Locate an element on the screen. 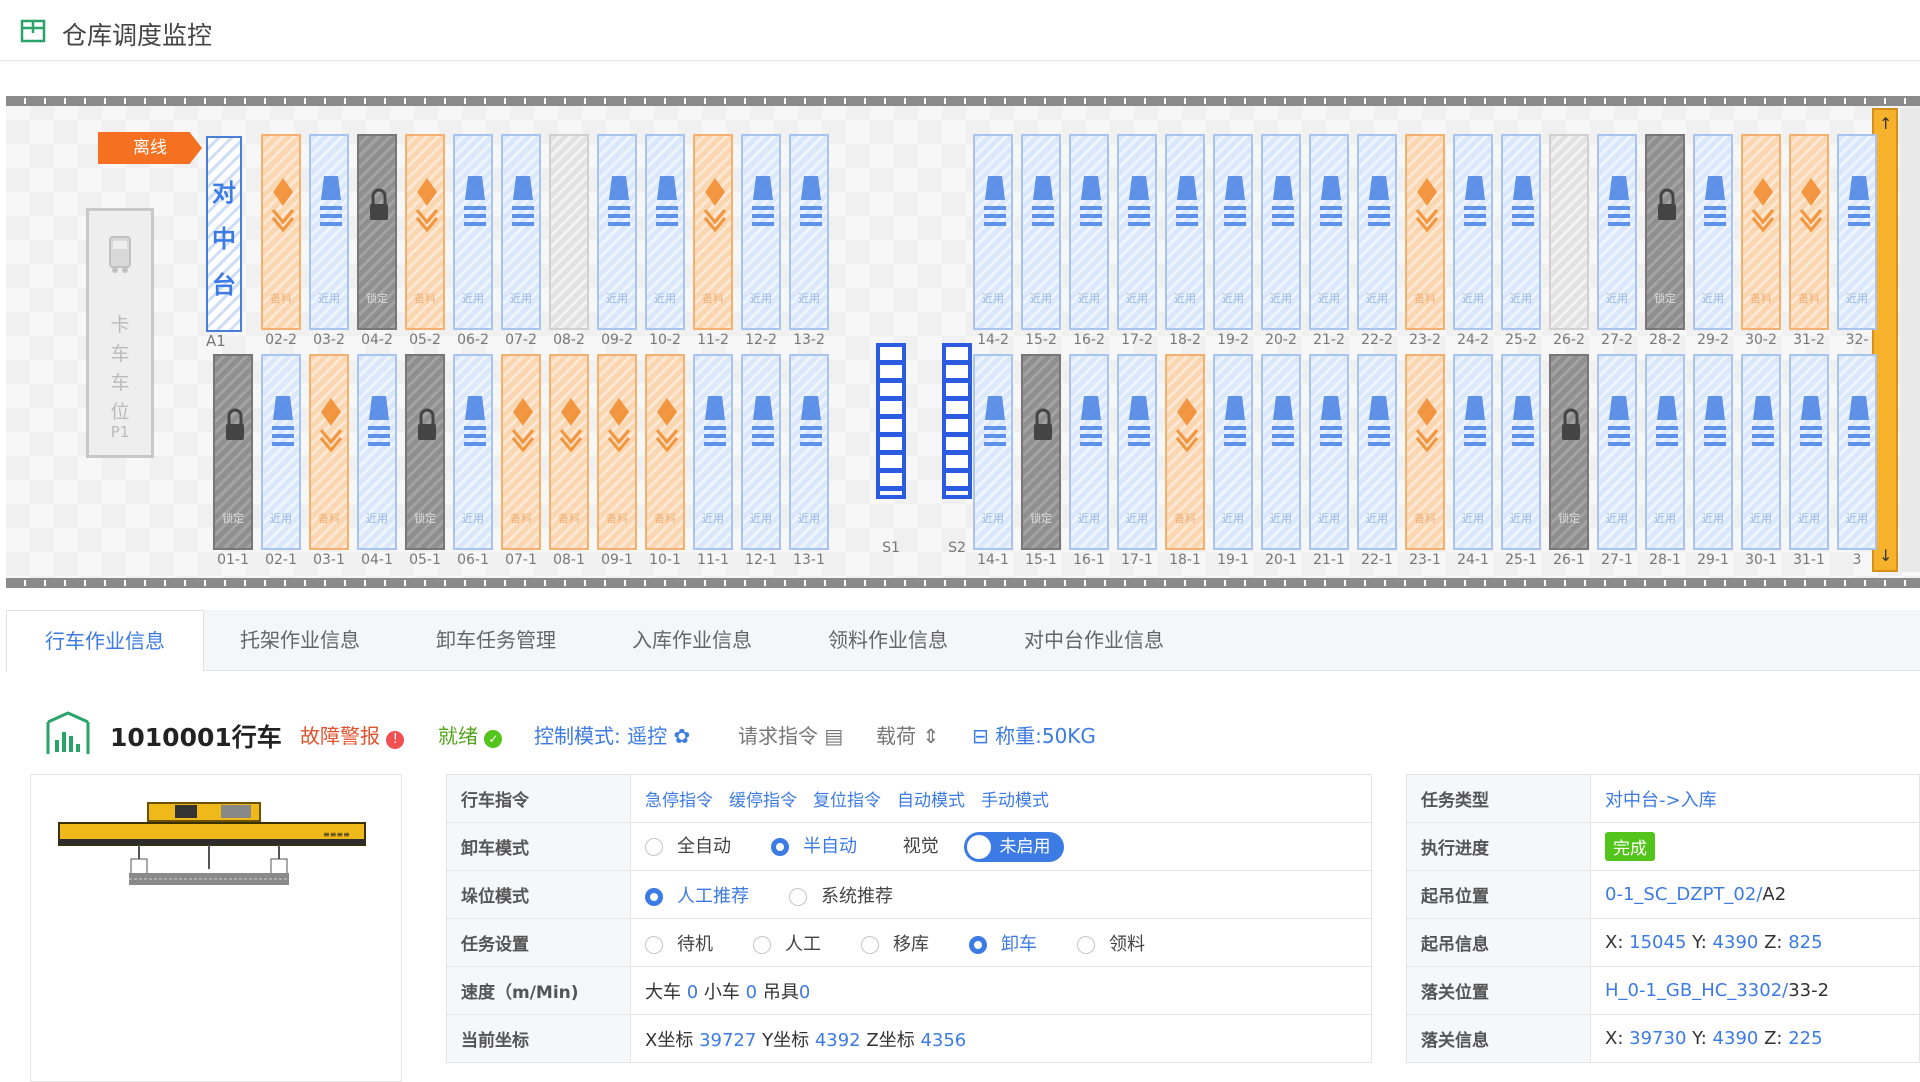  unload-mode-radio: 半自动 is located at coordinates (814, 845).